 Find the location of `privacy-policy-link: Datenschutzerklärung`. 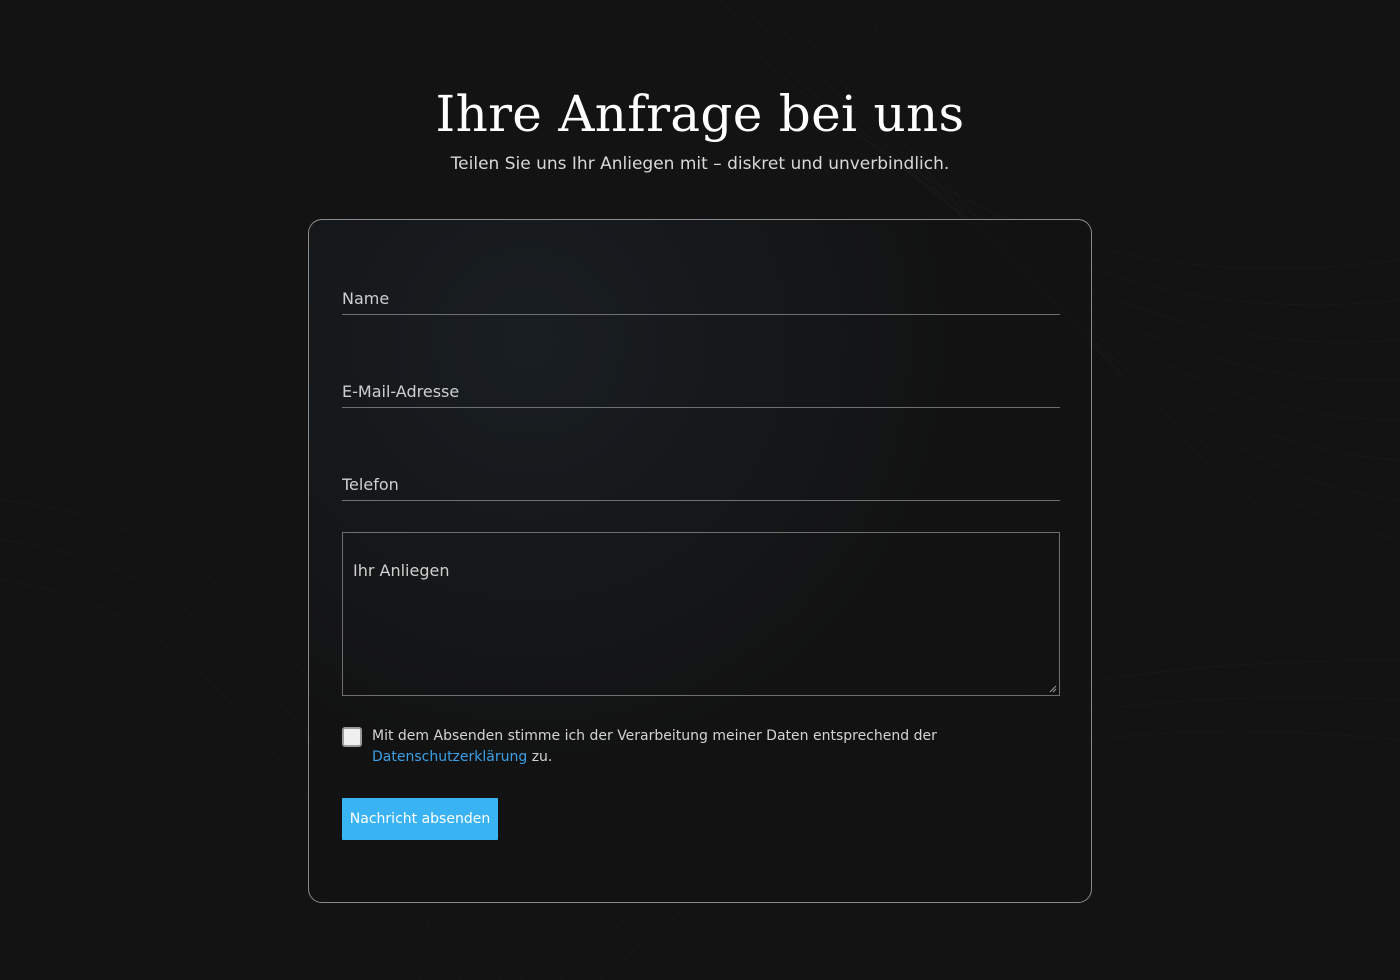

privacy-policy-link: Datenschutzerklärung is located at coordinates (449, 757).